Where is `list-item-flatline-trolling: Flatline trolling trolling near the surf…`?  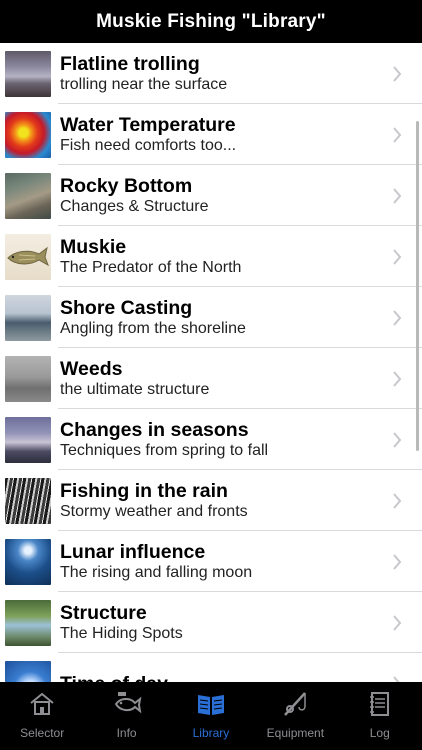
list-item-flatline-trolling: Flatline trolling trolling near the surf… is located at coordinates (211, 73).